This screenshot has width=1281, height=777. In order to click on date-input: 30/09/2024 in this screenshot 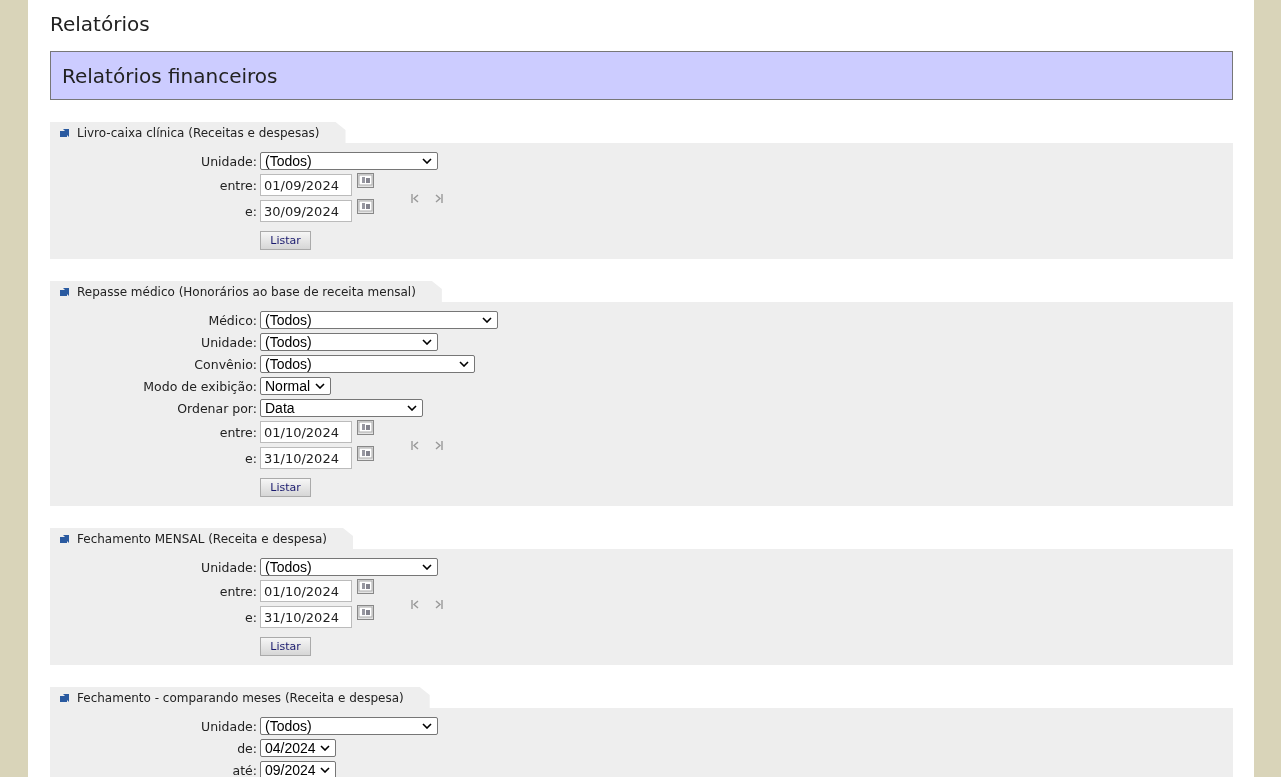, I will do `click(306, 211)`.